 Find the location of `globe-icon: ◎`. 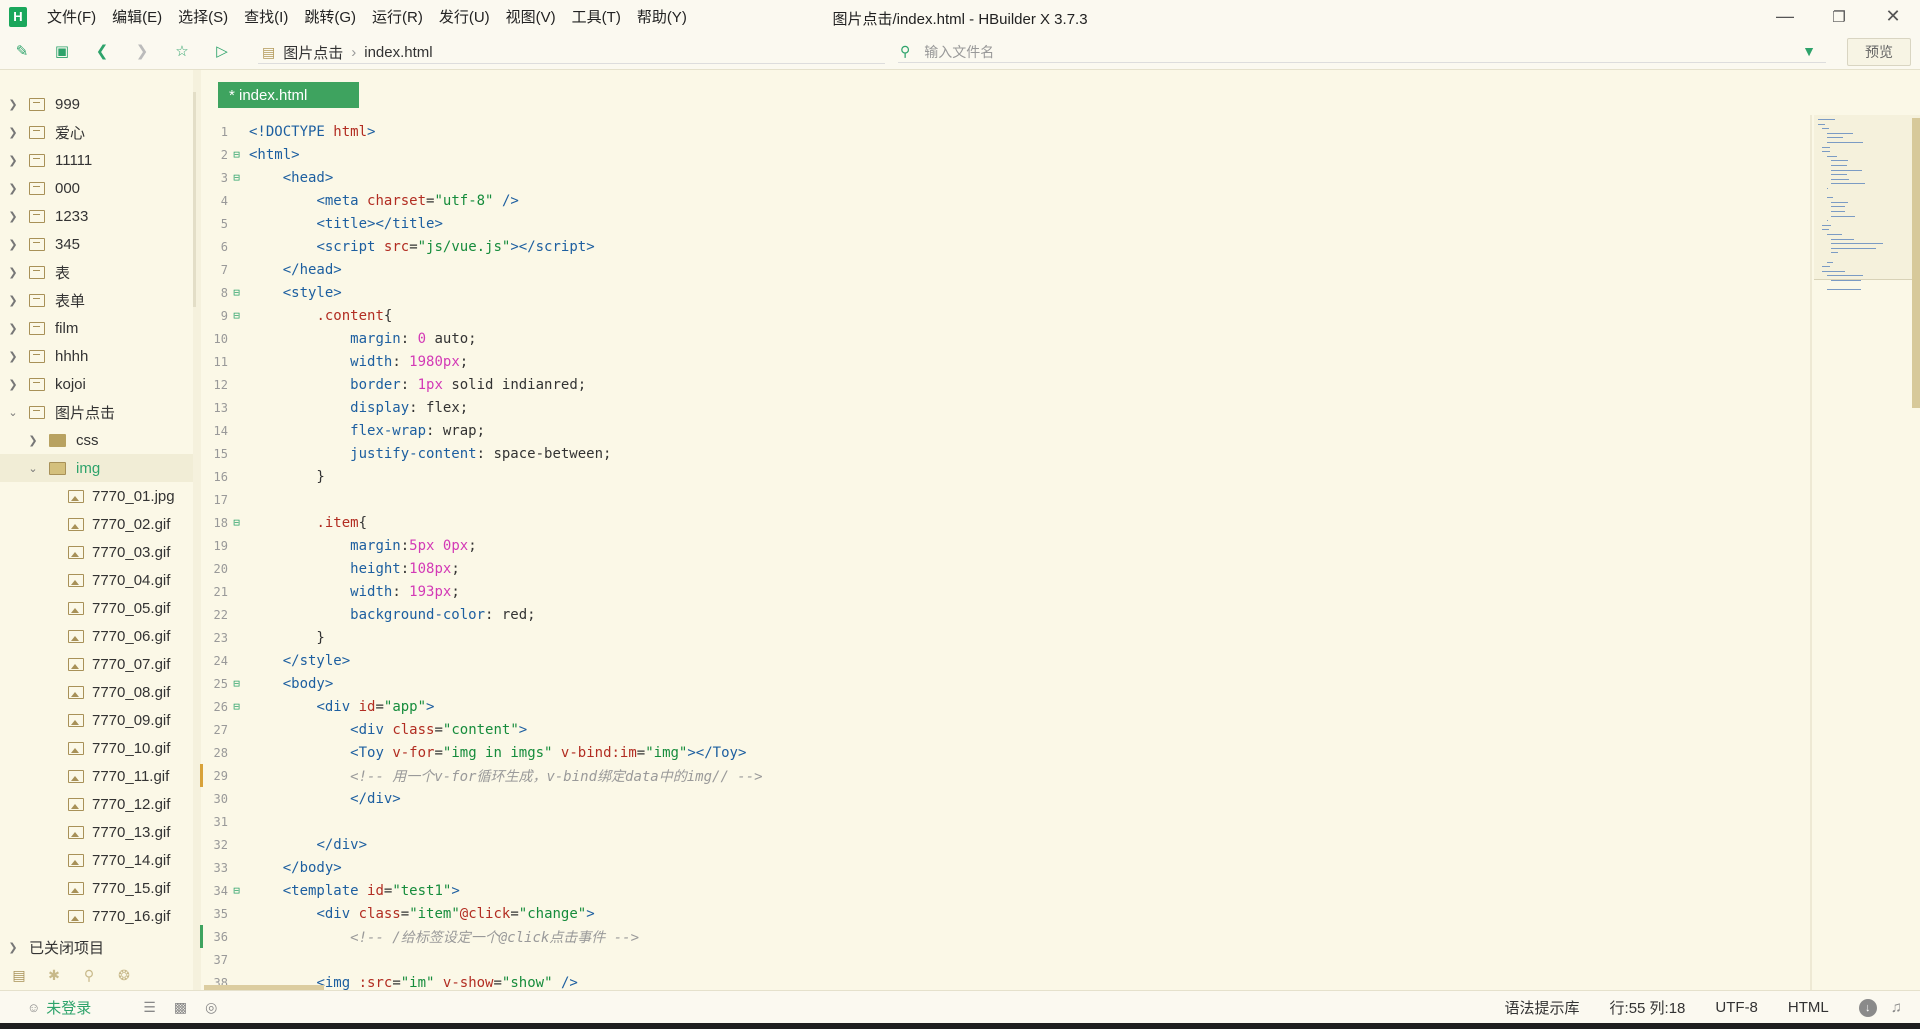

globe-icon: ◎ is located at coordinates (211, 1007).